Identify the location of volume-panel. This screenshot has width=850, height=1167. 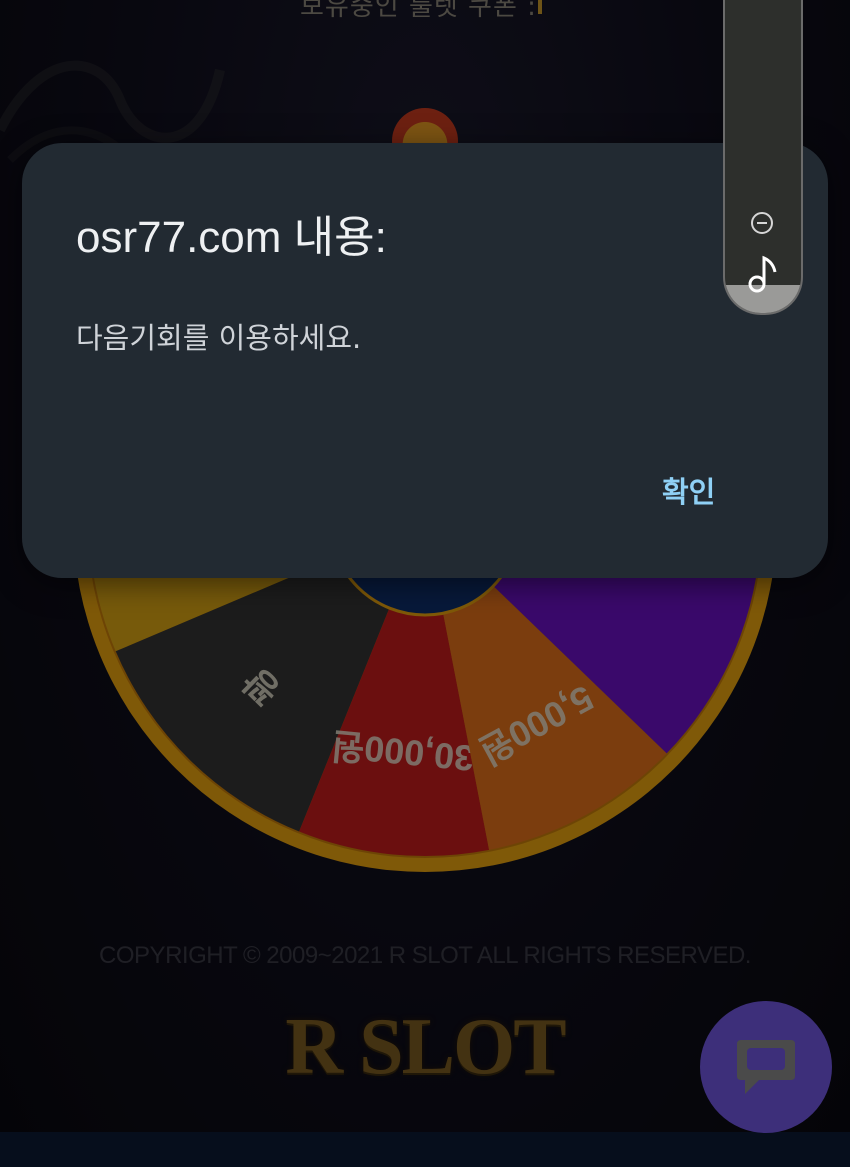
(763, 157).